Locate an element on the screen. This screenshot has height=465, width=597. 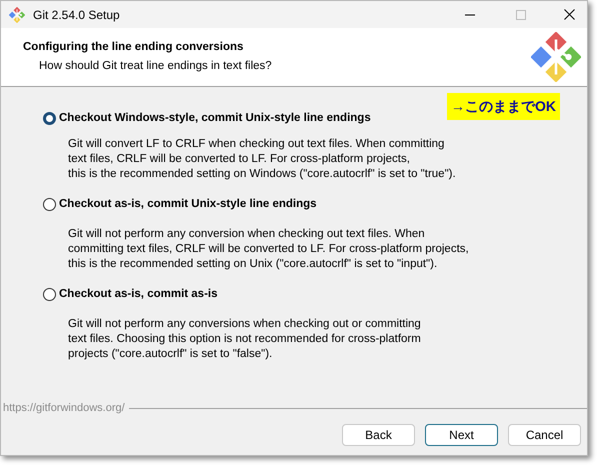
page-subtitle: How should Git treat line endings in text files? is located at coordinates (156, 66).